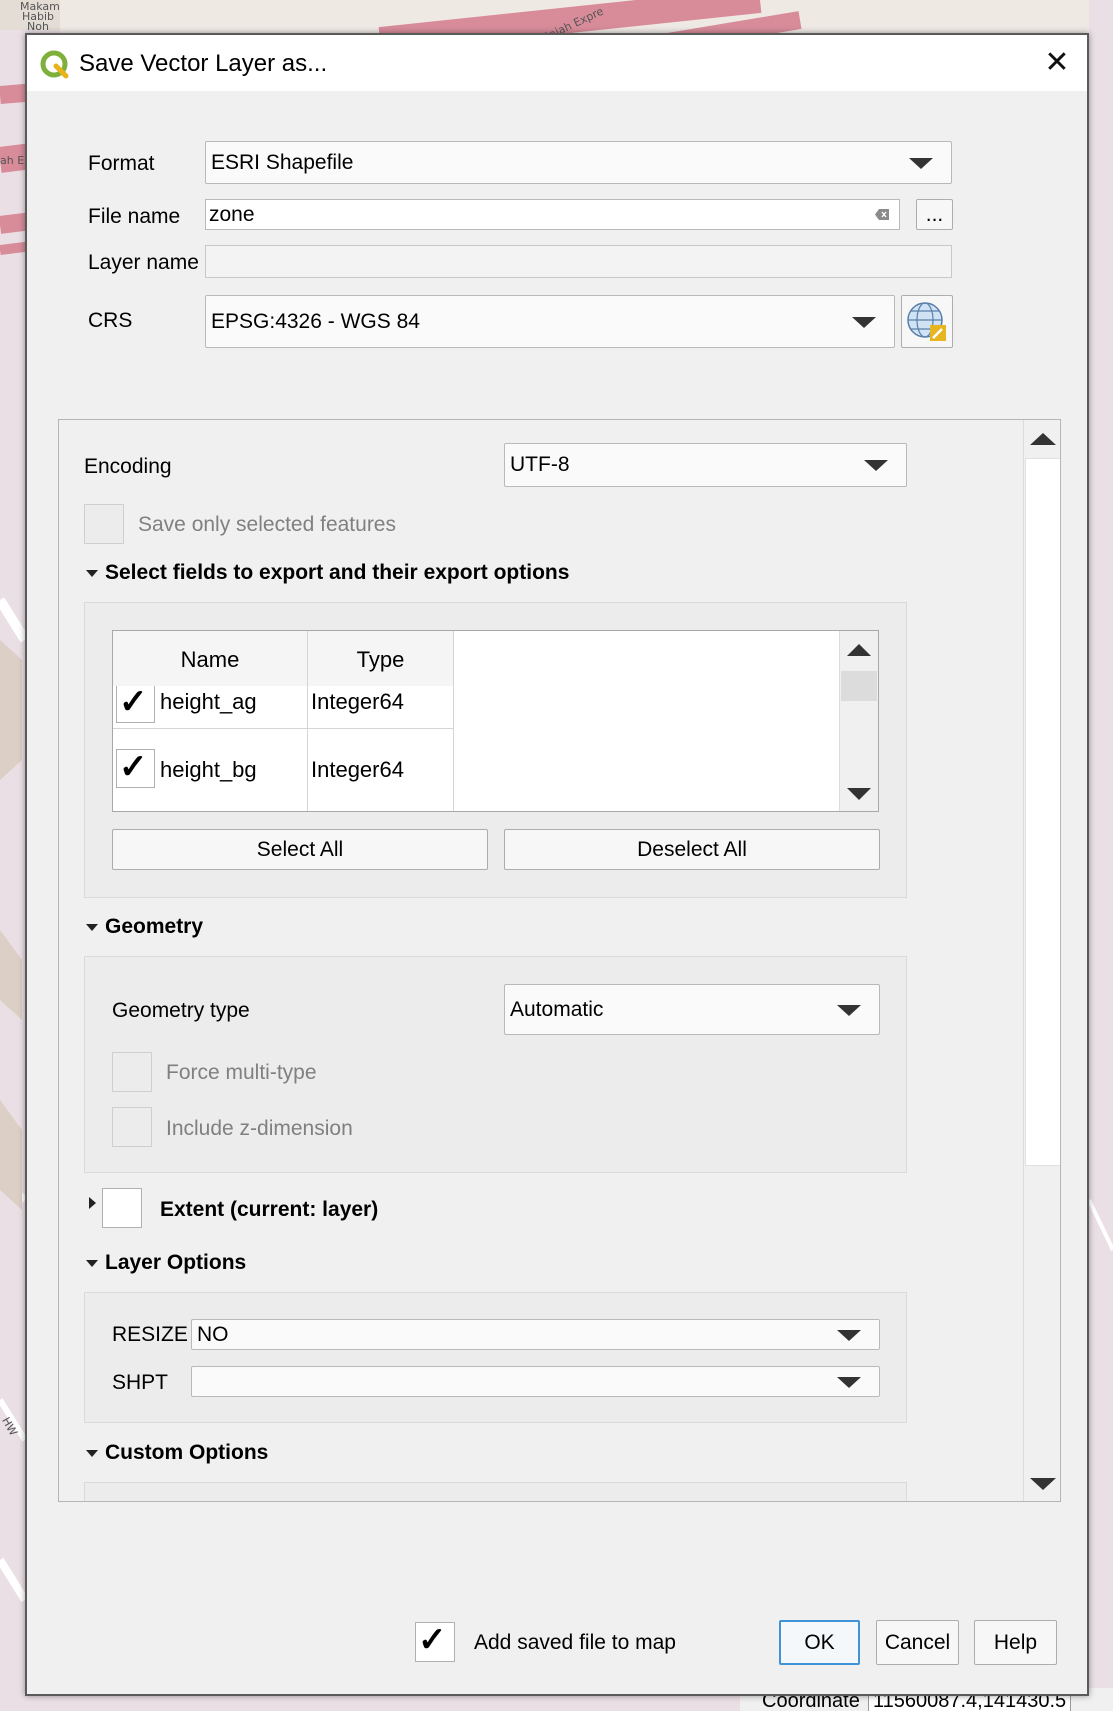 The width and height of the screenshot is (1113, 1711). I want to click on dialog-titlebar: Save Vector Layer as... ✕, so click(557, 63).